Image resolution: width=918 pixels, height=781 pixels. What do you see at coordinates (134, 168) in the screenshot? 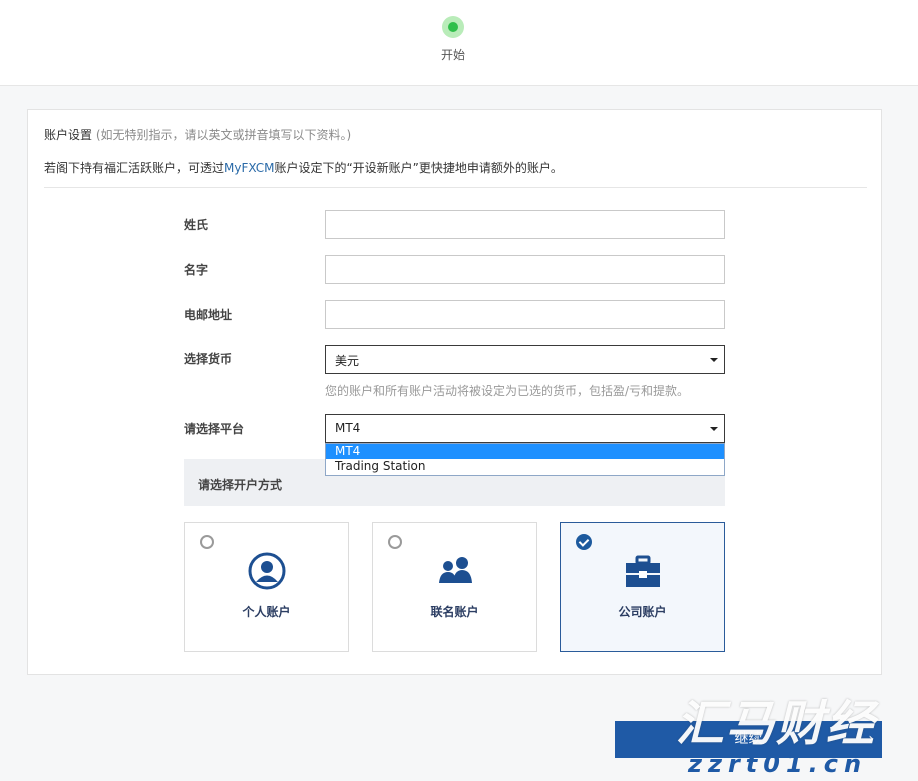
I see `intro-text-before: 若阁下持有福汇活跃账户，可透过` at bounding box center [134, 168].